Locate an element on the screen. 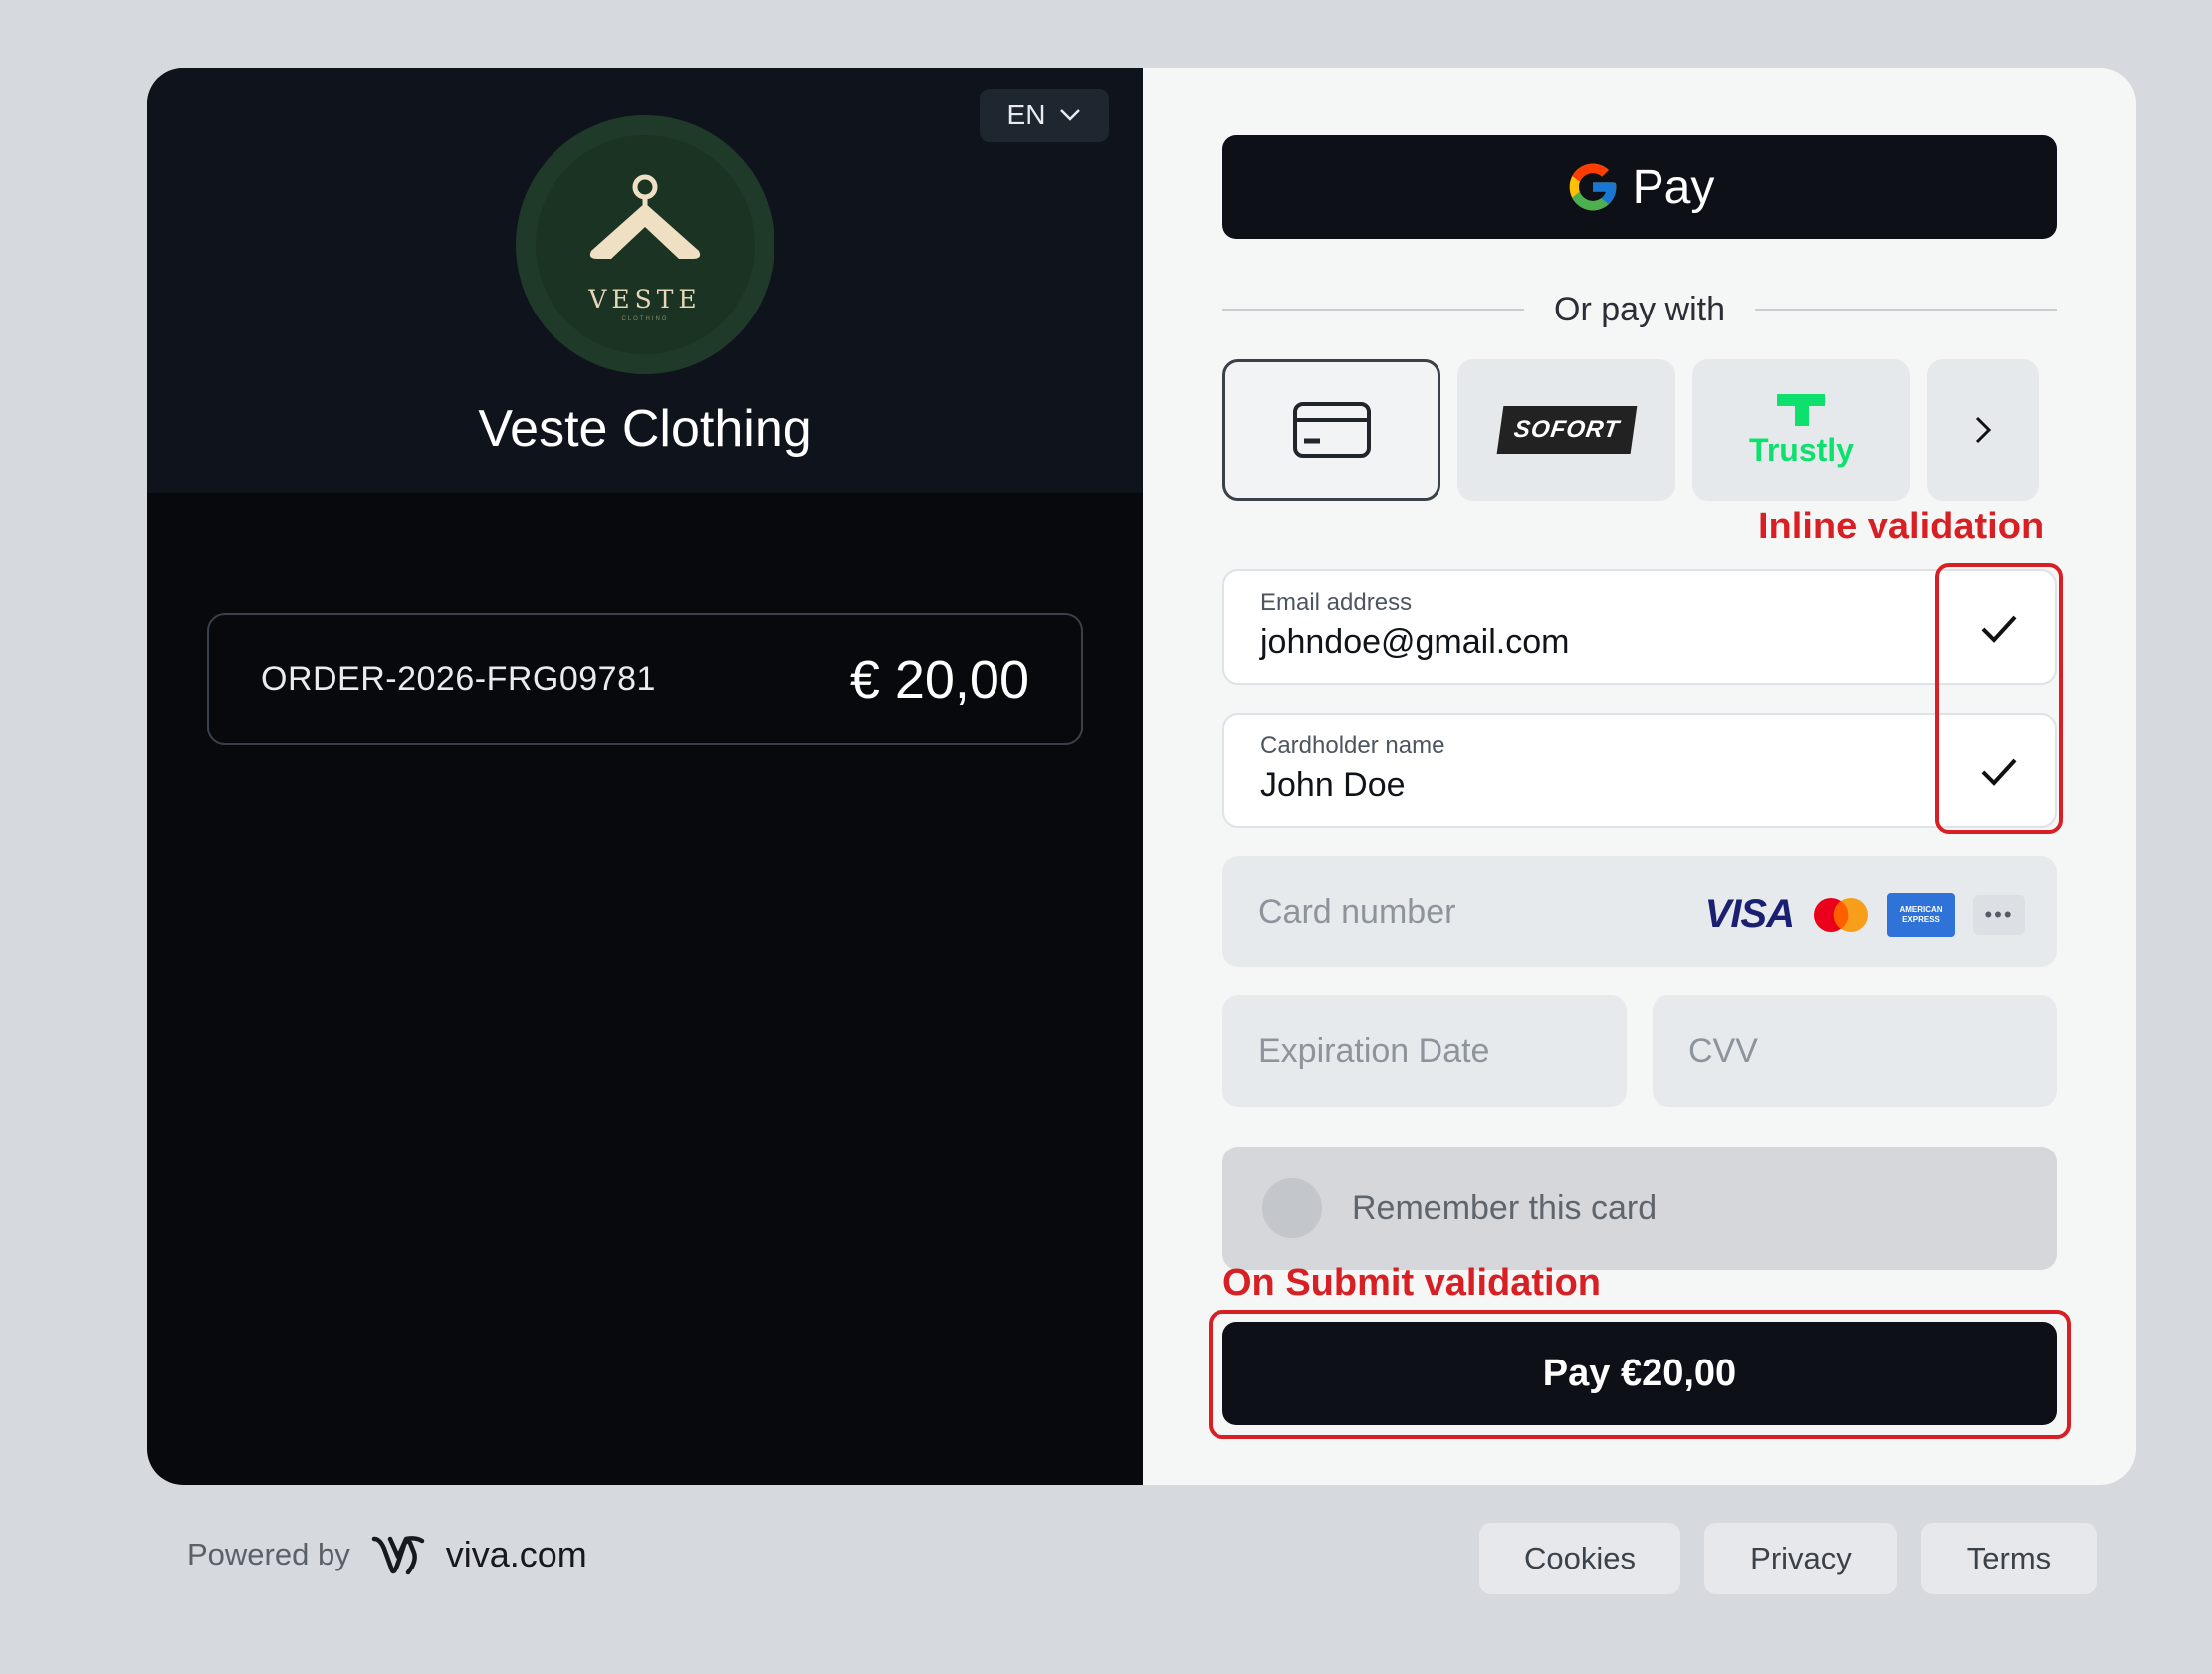 The height and width of the screenshot is (1674, 2212). inline-validation-highlight is located at coordinates (1999, 698).